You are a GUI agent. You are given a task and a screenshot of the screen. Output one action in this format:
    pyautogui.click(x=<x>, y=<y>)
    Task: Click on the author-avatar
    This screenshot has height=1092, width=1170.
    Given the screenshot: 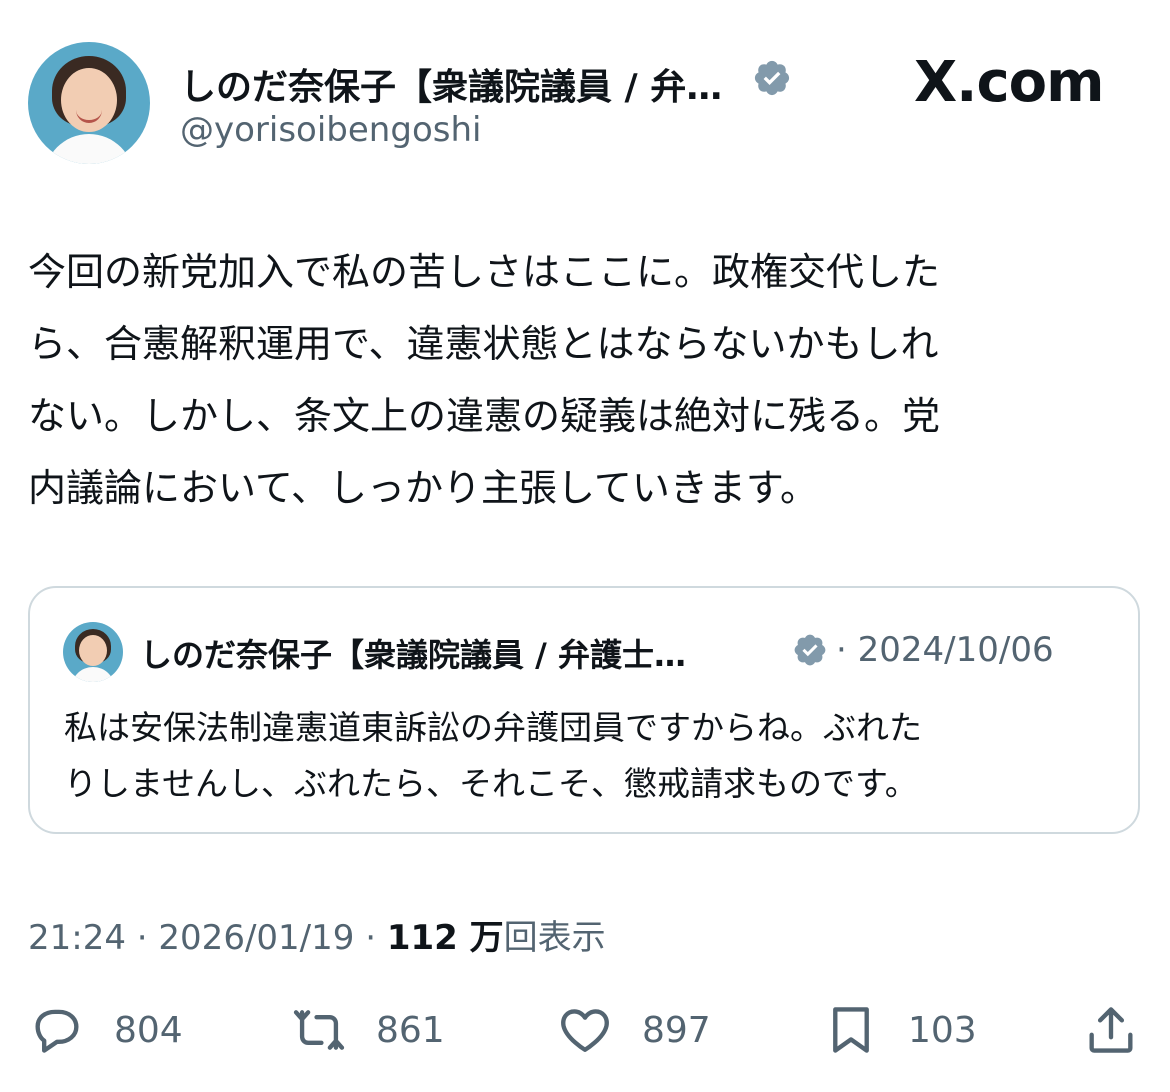 What is the action you would take?
    pyautogui.click(x=89, y=103)
    